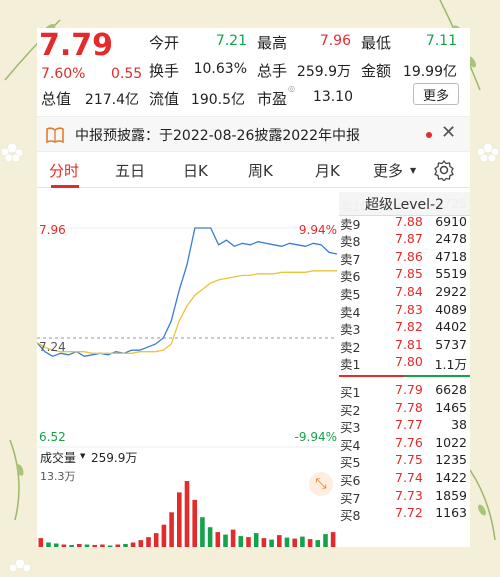  I want to click on tab-monthly-k: 月K, so click(327, 170).